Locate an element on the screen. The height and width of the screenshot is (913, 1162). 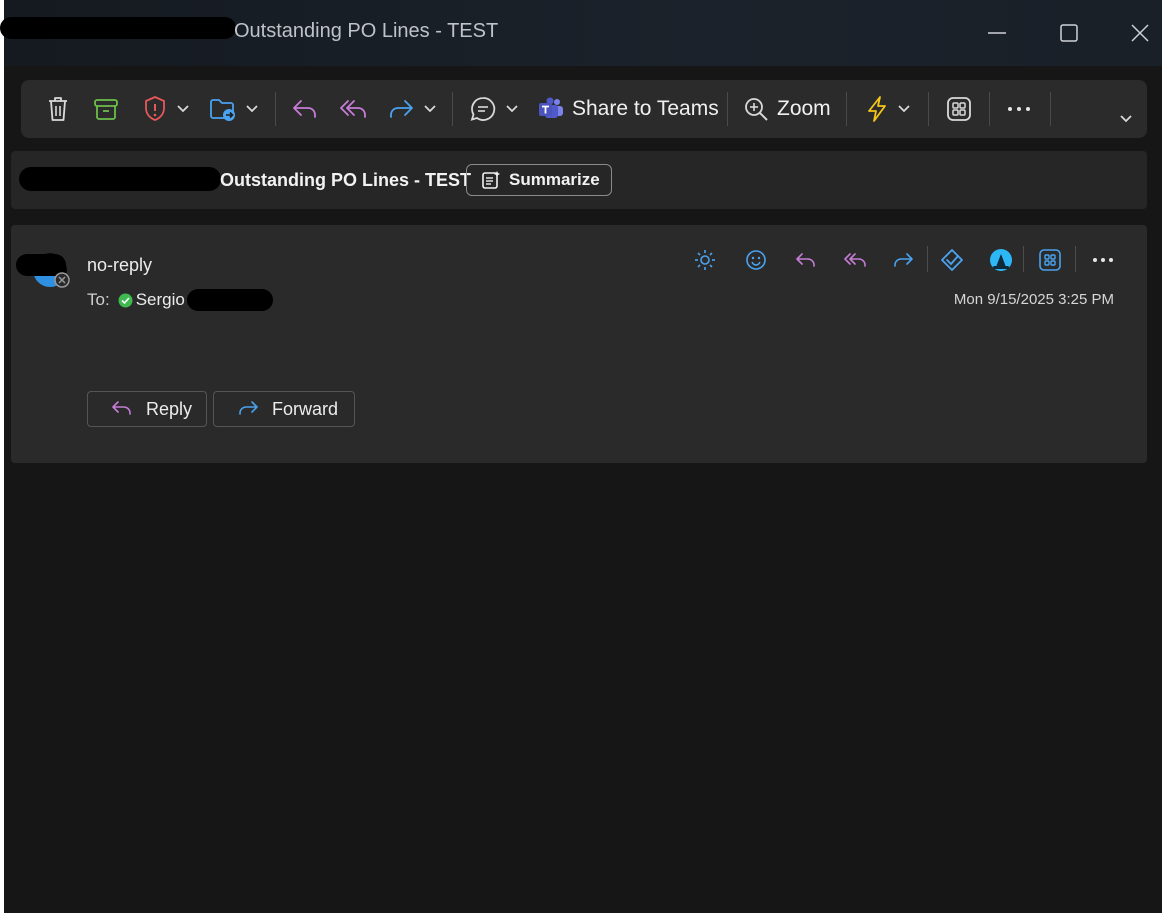
expand-ribbon-button is located at coordinates (1126, 119).